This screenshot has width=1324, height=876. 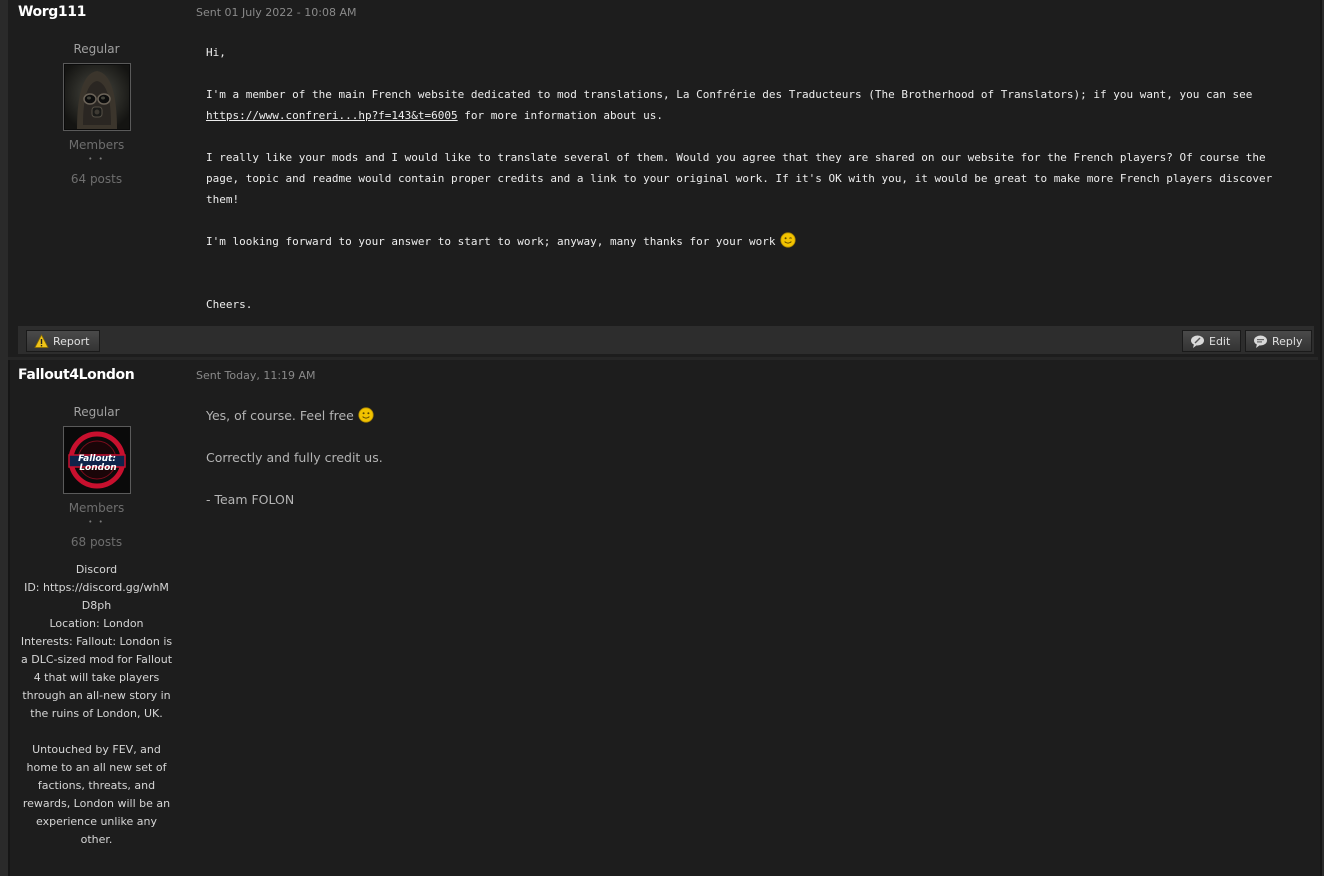 I want to click on author-name: Fallout4London, so click(x=76, y=375).